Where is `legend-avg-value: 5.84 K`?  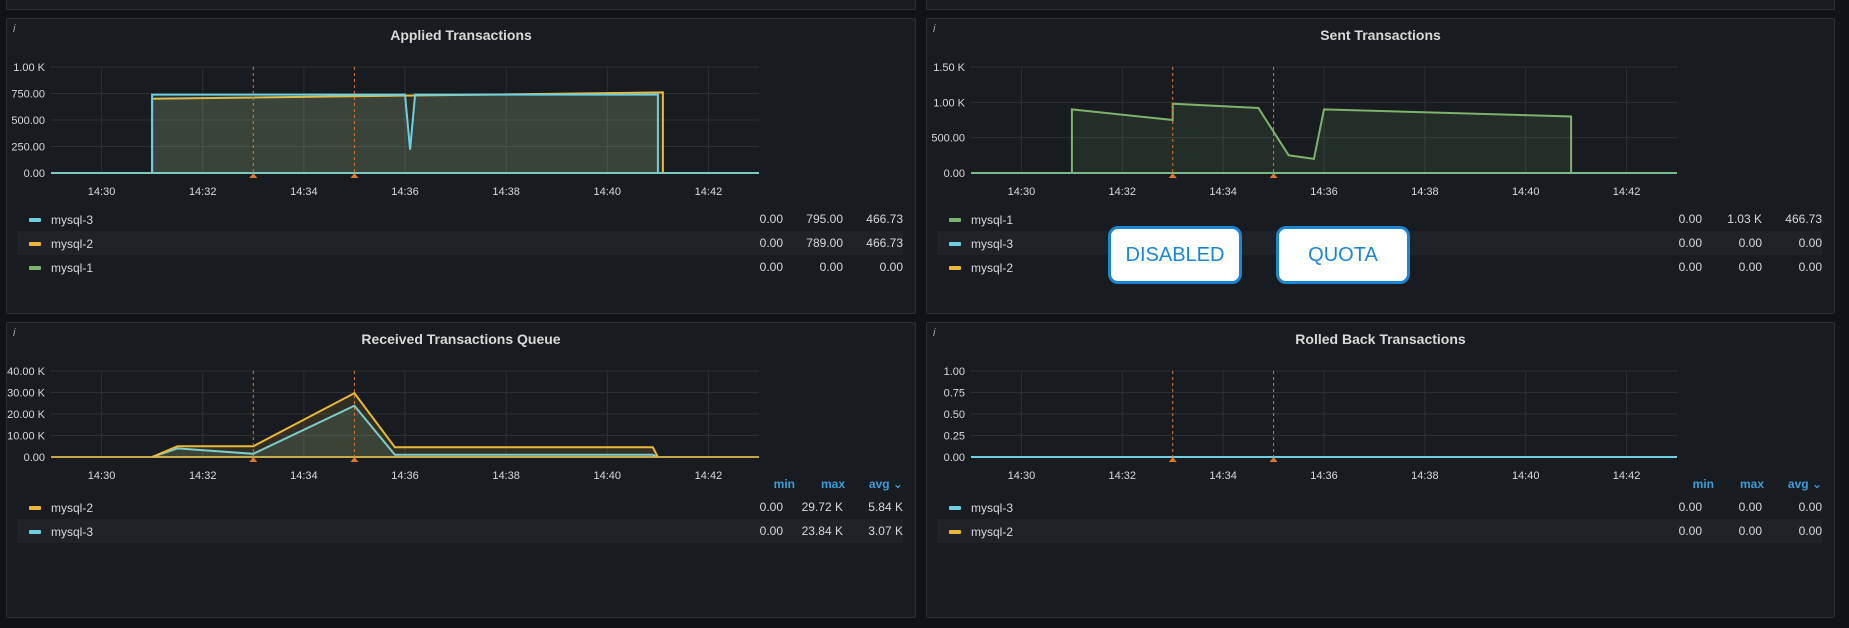 legend-avg-value: 5.84 K is located at coordinates (885, 507).